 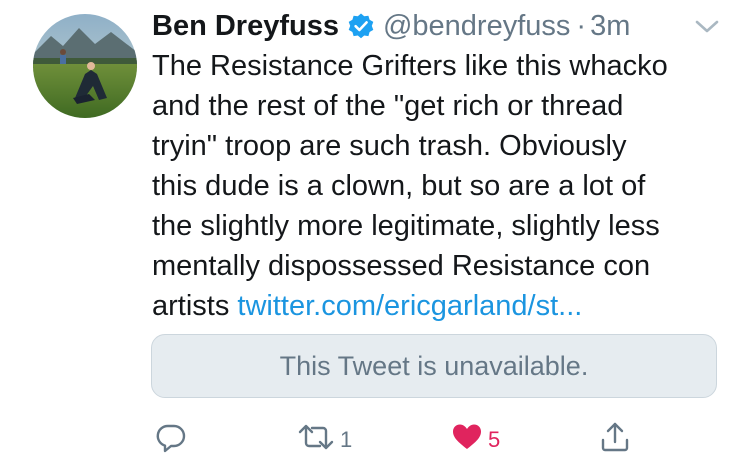 What do you see at coordinates (401, 266) in the screenshot?
I see `tweet-text-line: mentally dispossessed Resistance con` at bounding box center [401, 266].